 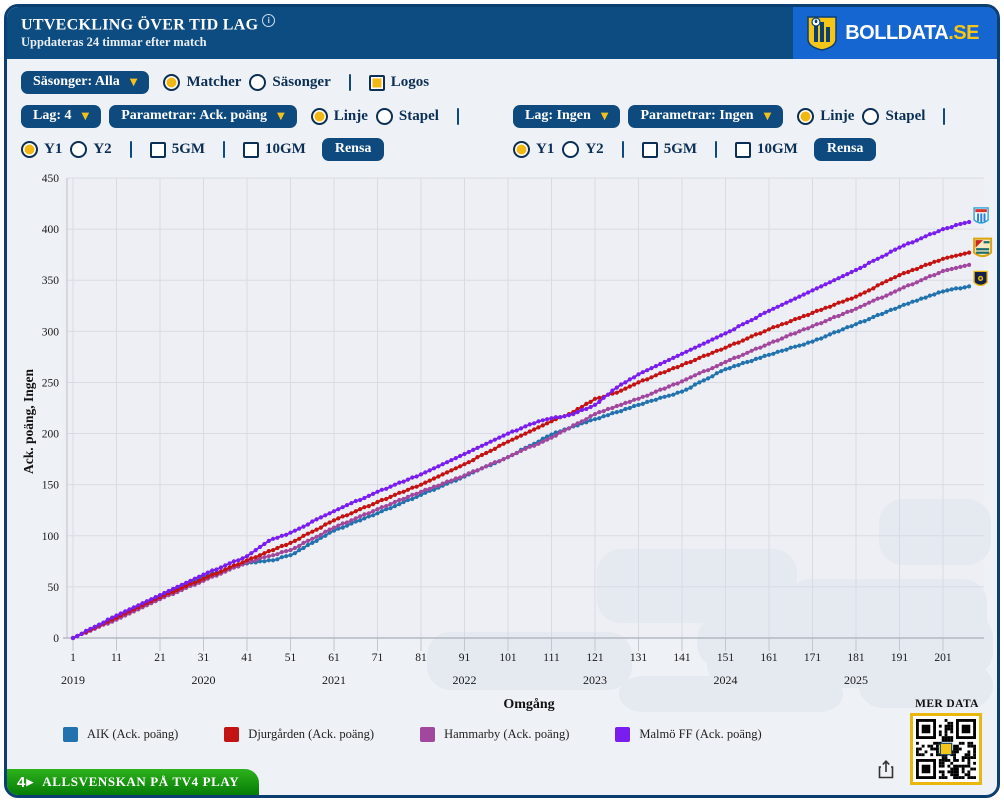 I want to click on info-icon: i, so click(x=269, y=20).